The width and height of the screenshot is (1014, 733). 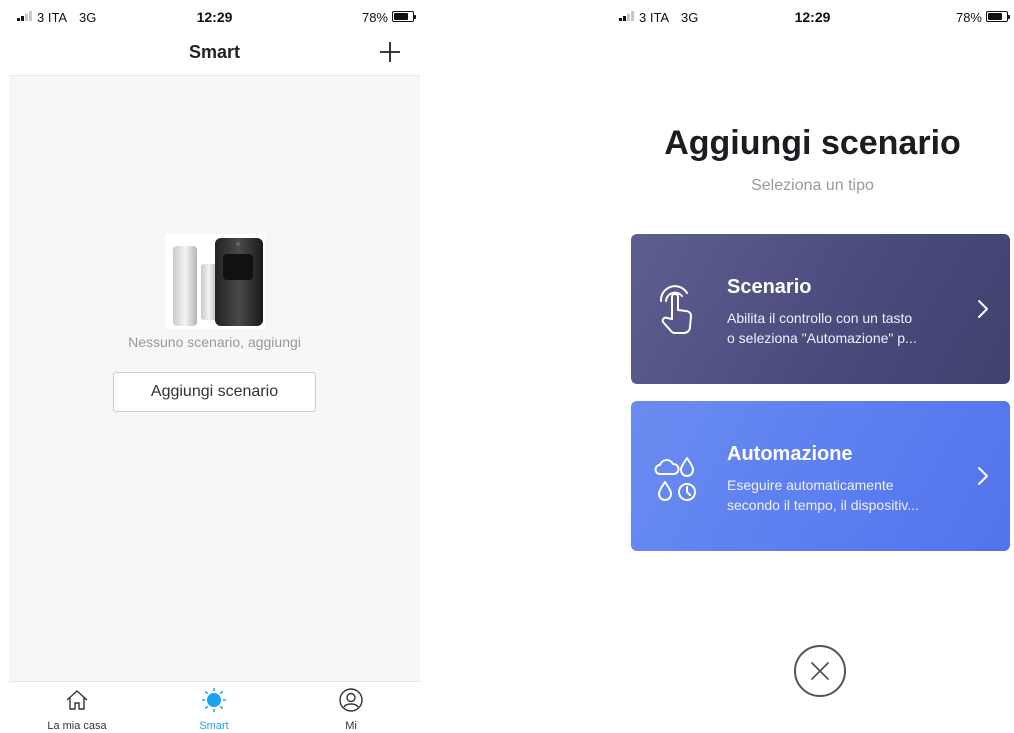 I want to click on close-button, so click(x=820, y=671).